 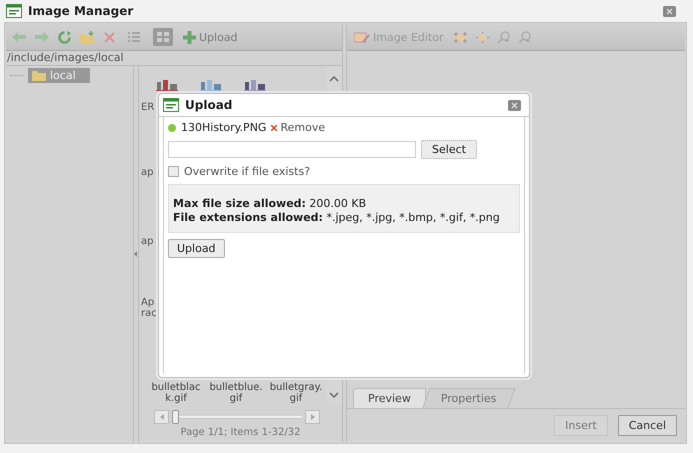 I want to click on window-title: Image Manager, so click(x=81, y=11).